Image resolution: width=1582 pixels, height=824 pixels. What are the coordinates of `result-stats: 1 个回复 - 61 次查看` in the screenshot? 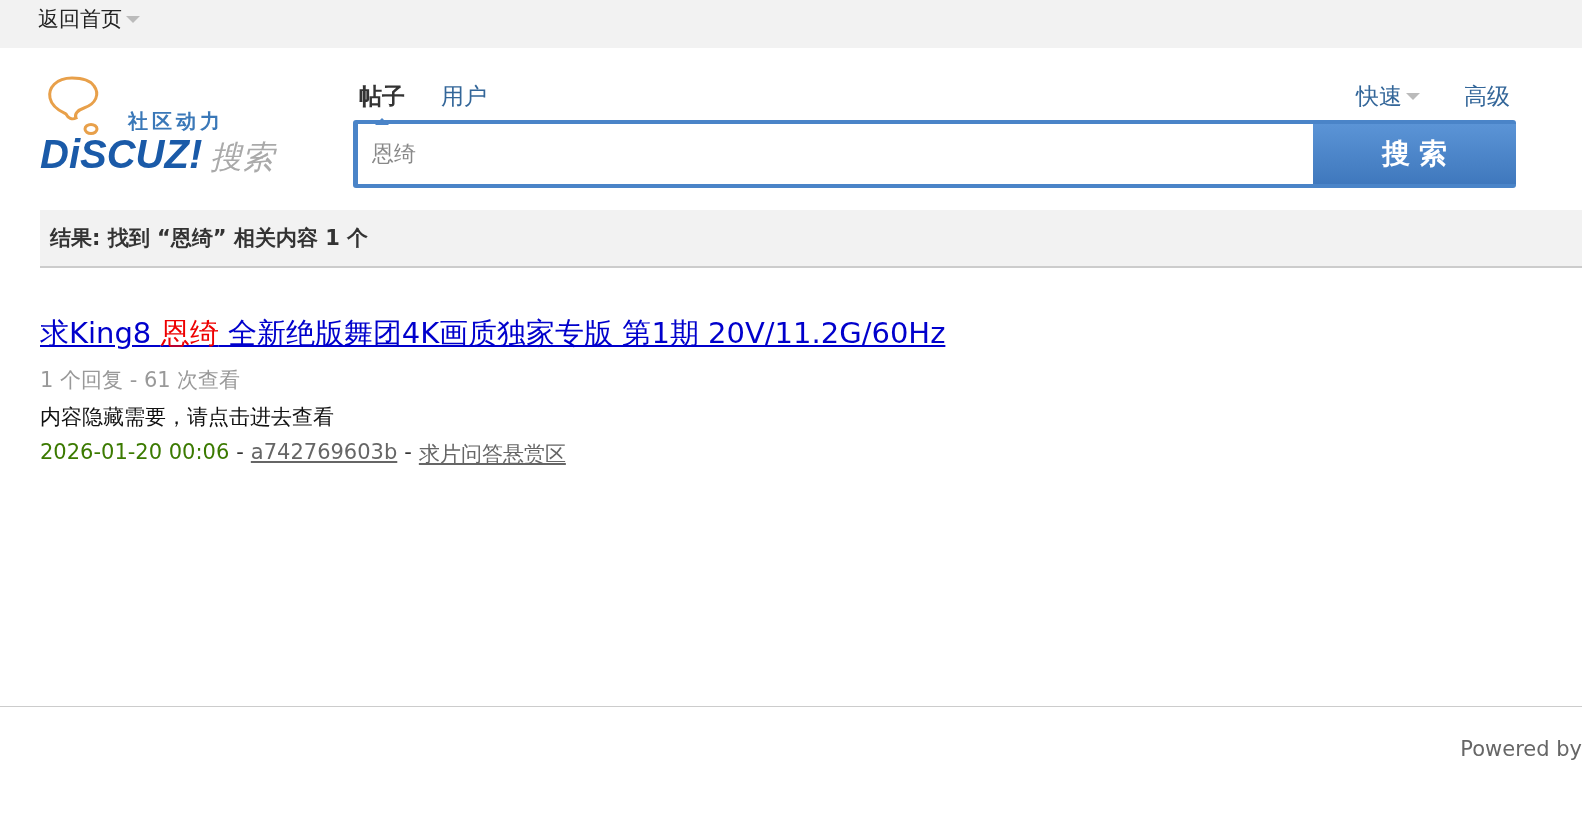 It's located at (141, 380).